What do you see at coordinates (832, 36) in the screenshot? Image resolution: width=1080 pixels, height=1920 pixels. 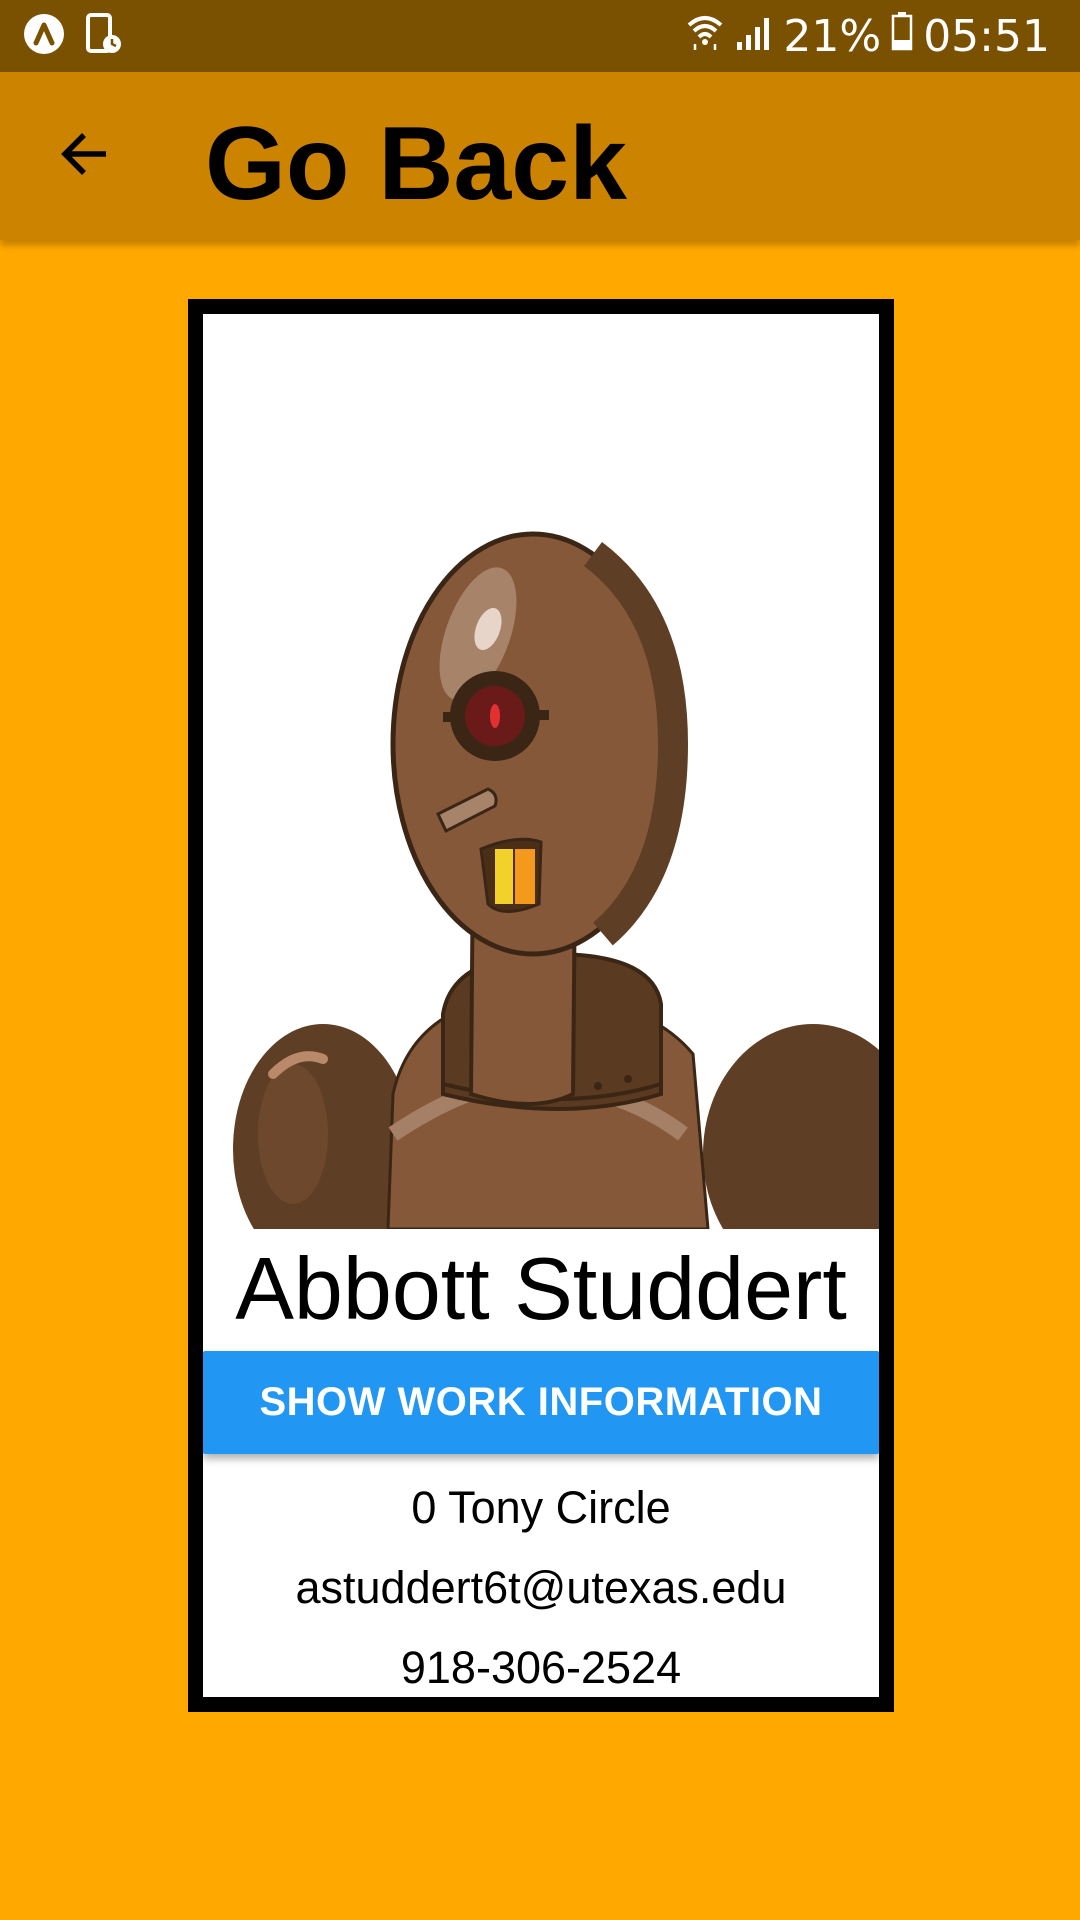 I see `battery-percent: 21%` at bounding box center [832, 36].